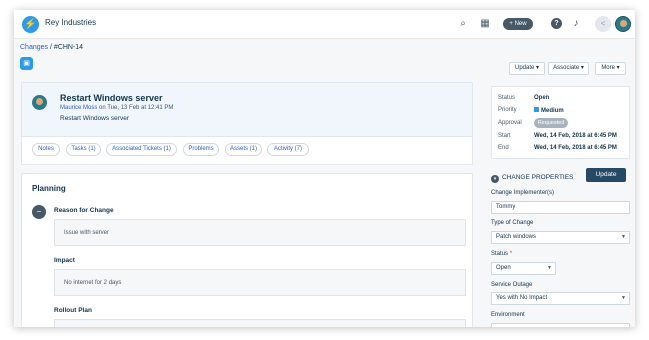  I want to click on change-properties-title: CHANGE PROPERTIES, so click(538, 177).